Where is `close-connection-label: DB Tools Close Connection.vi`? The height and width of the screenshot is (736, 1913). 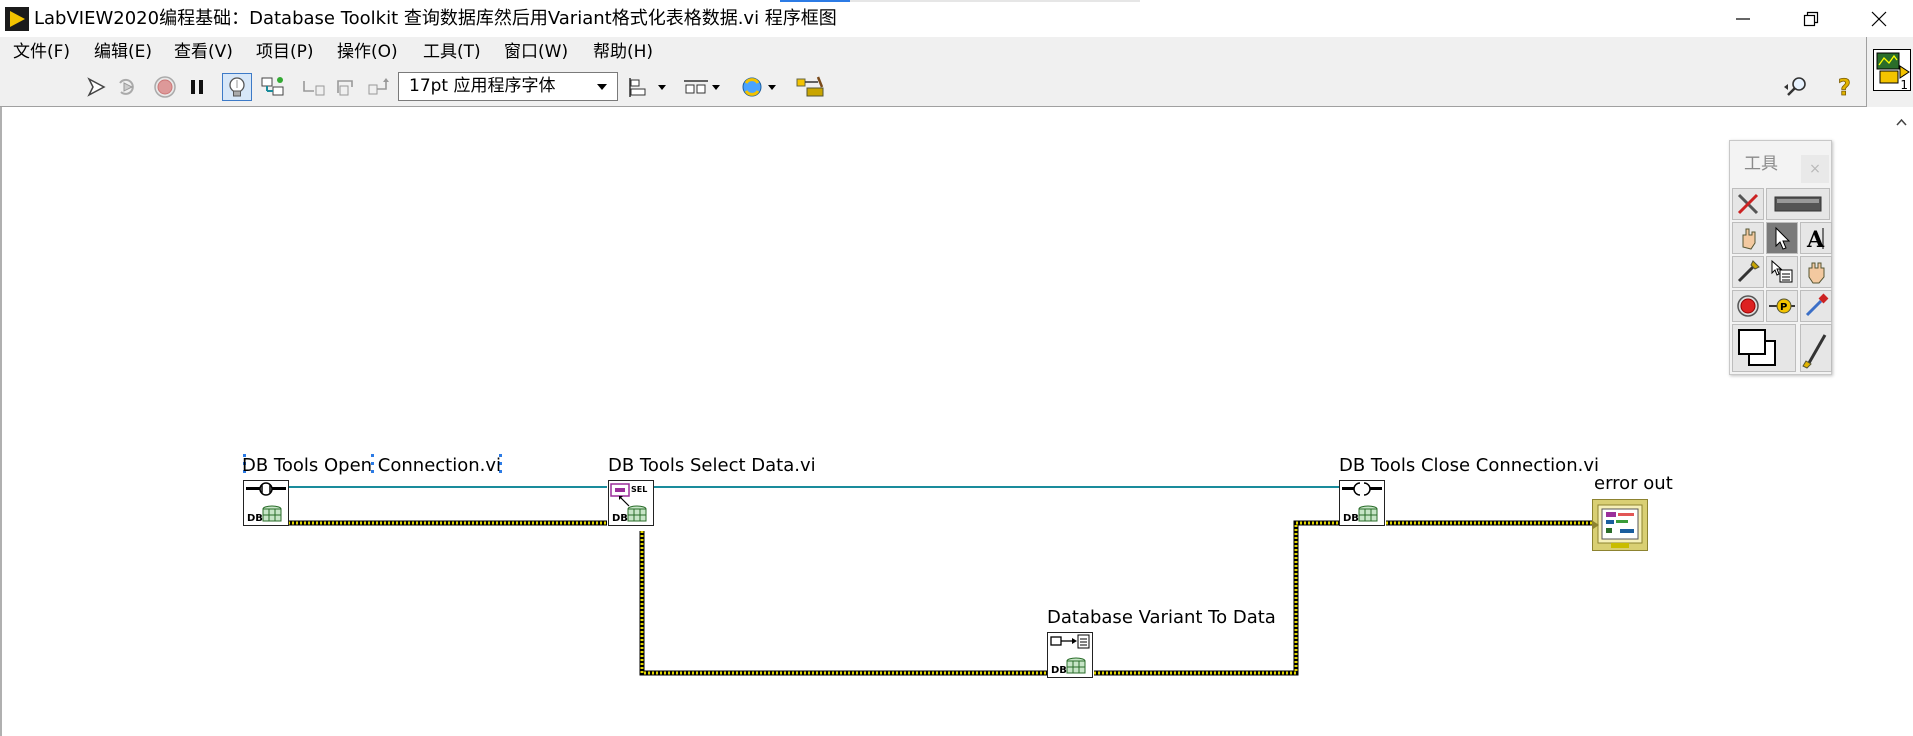 close-connection-label: DB Tools Close Connection.vi is located at coordinates (1469, 466).